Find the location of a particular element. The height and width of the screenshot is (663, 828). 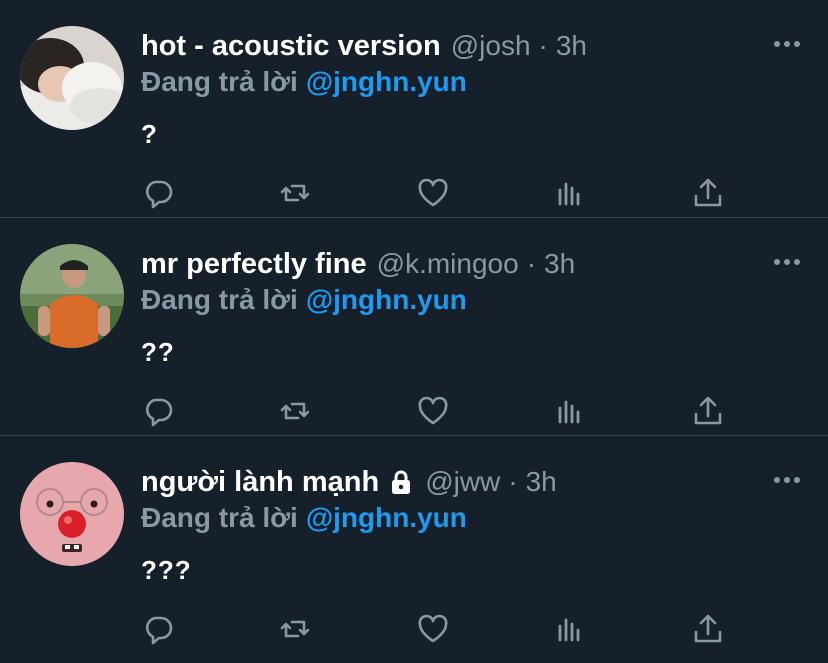

tweet-header: hot - acoustic version @josh · 3h is located at coordinates (364, 46).